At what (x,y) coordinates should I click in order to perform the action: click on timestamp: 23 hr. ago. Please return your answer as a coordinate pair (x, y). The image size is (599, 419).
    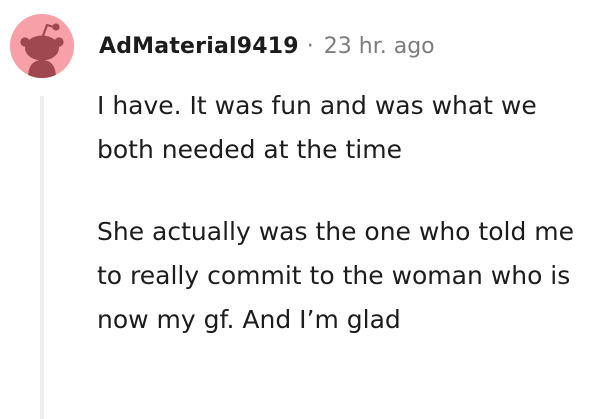
    Looking at the image, I should click on (379, 46).